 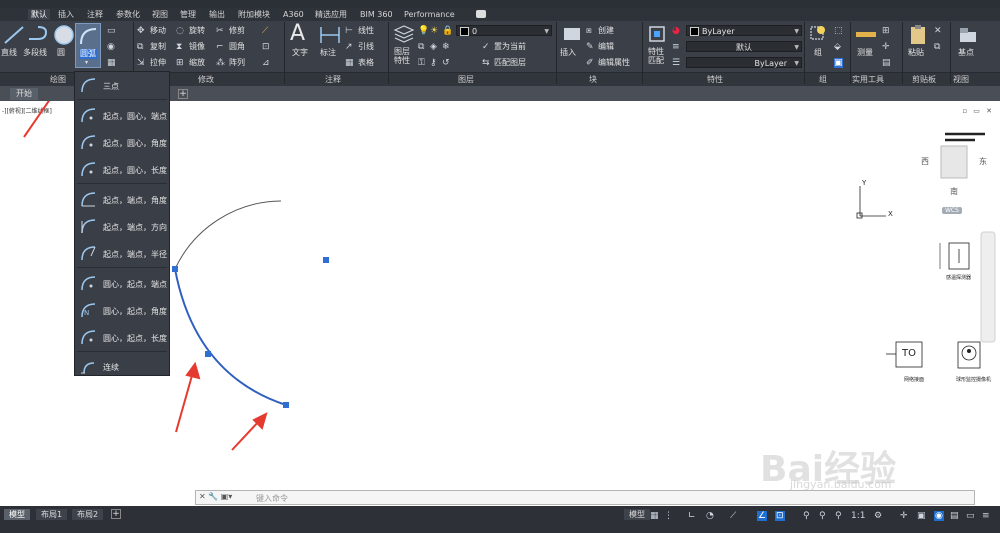 I want to click on arc-center-grip, so click(x=326, y=260).